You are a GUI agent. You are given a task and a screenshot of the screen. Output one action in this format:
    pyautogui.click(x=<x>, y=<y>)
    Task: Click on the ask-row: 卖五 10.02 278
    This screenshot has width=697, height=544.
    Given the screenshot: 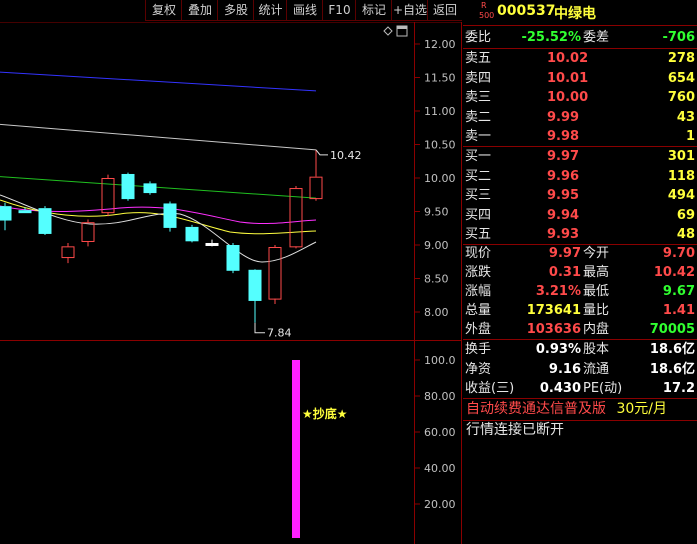 What is the action you would take?
    pyautogui.click(x=580, y=58)
    